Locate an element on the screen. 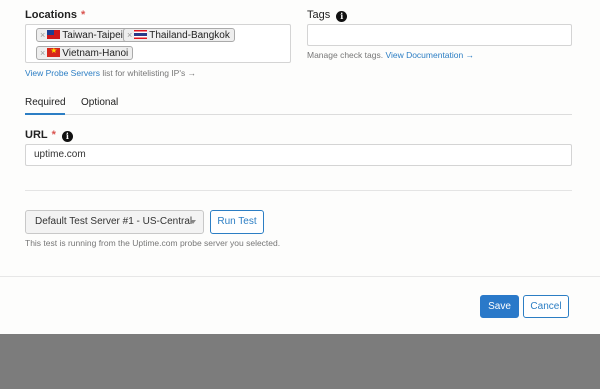 This screenshot has width=600, height=389. tab-required: Required is located at coordinates (45, 102).